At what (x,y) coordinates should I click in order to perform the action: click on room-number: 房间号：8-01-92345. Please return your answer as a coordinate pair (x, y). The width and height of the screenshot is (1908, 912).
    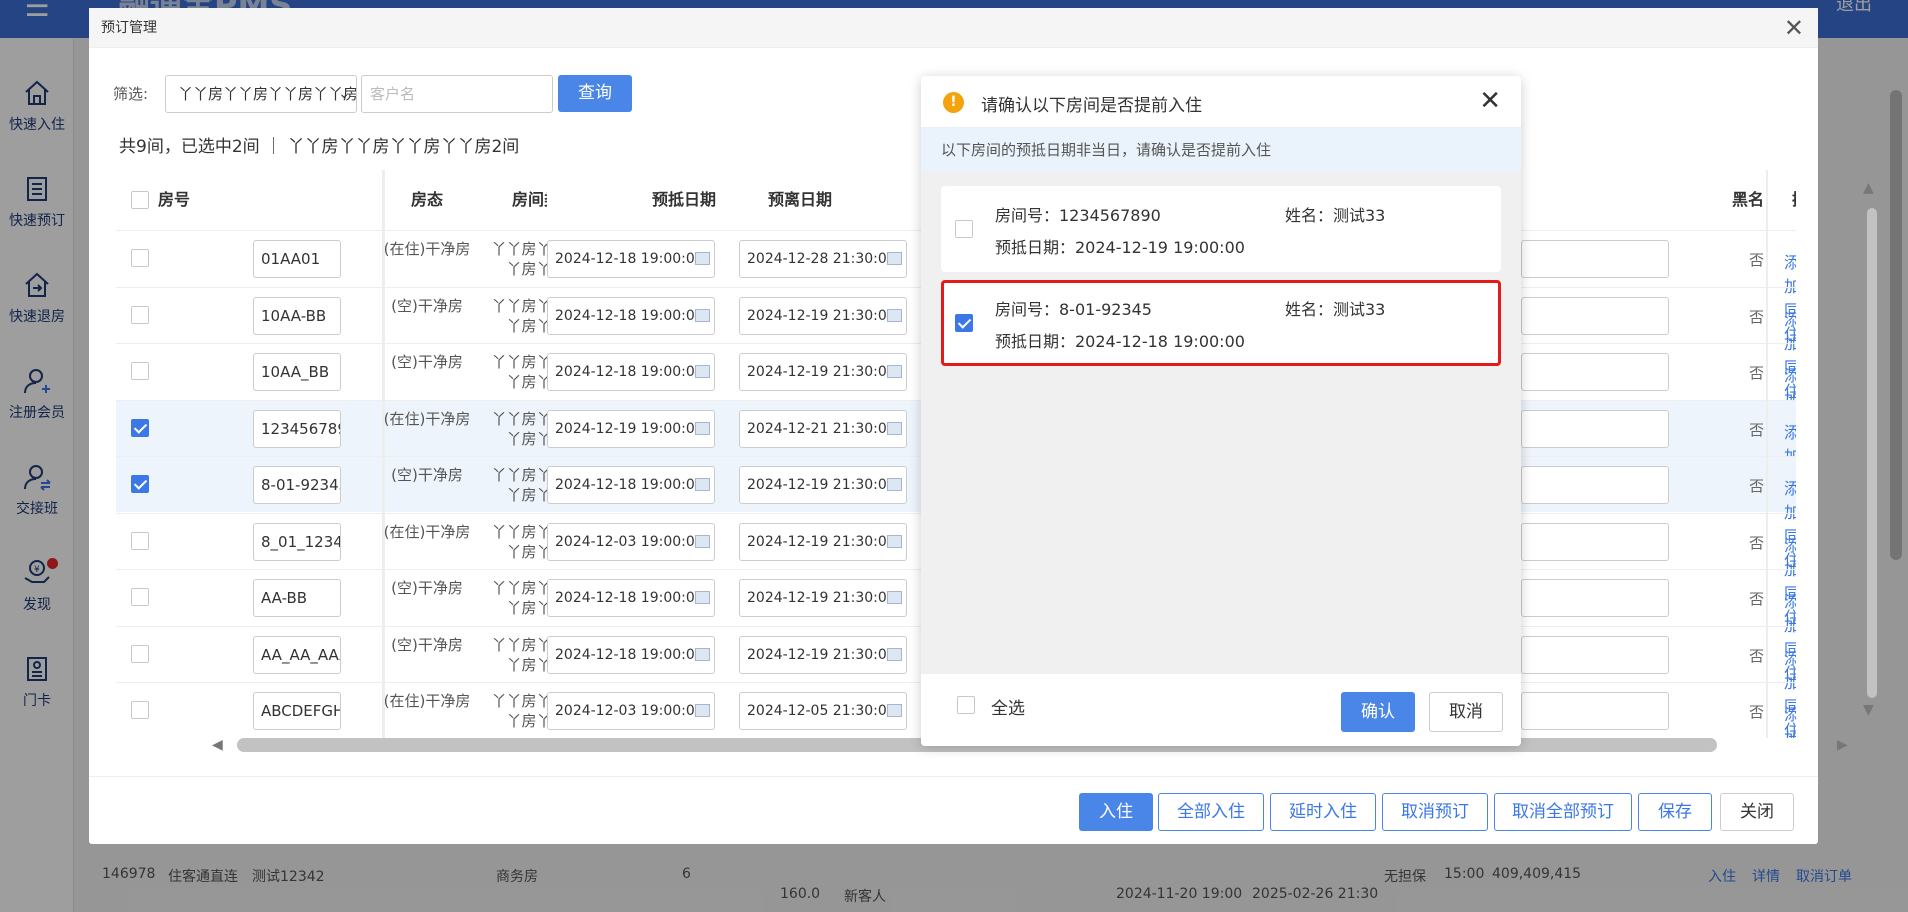
    Looking at the image, I should click on (1073, 309).